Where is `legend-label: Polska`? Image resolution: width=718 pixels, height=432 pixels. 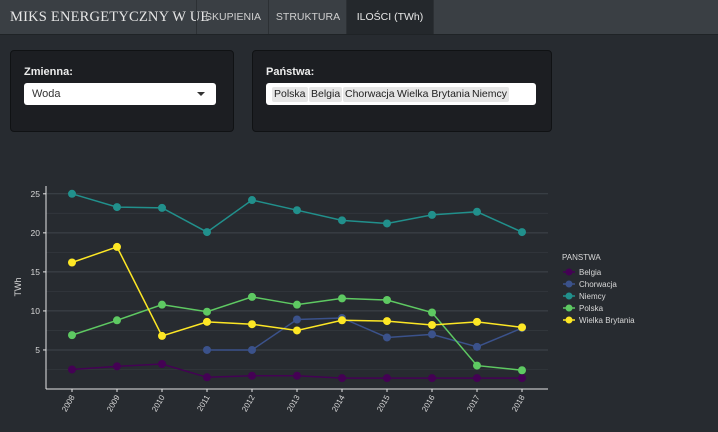 legend-label: Polska is located at coordinates (591, 308).